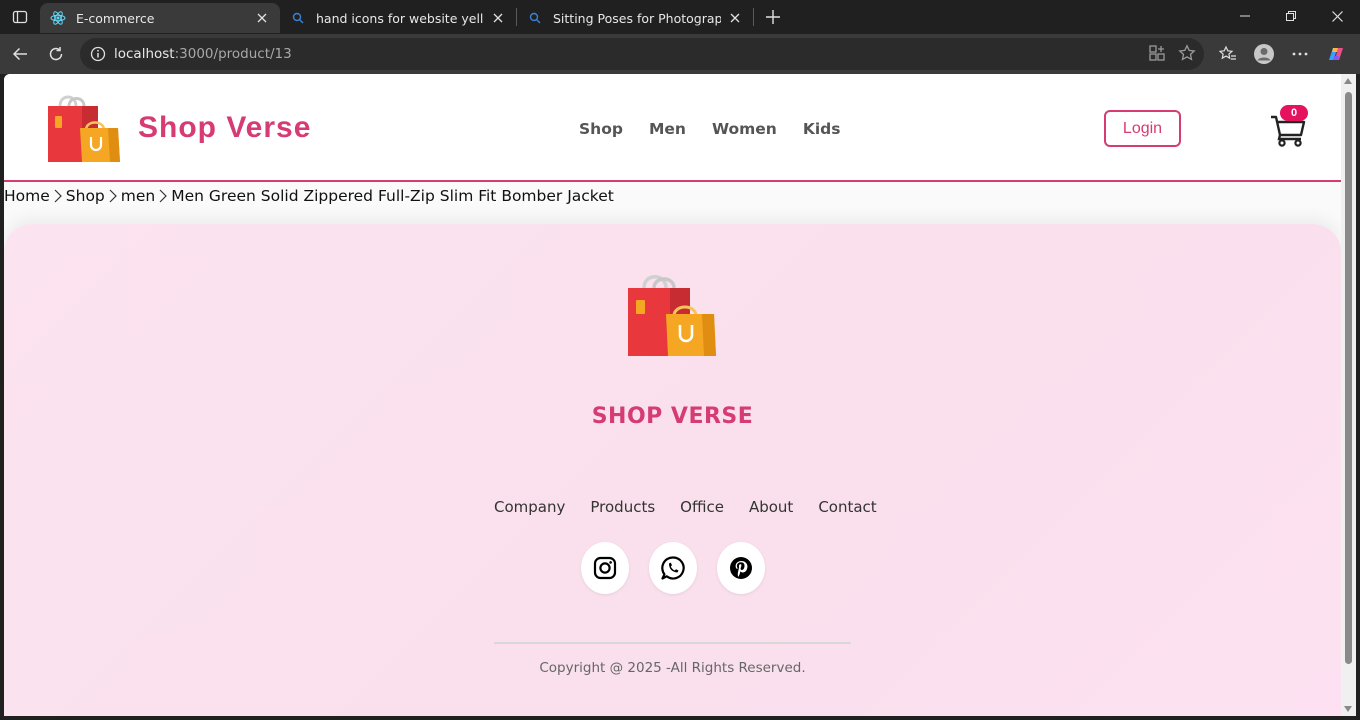  Describe the element at coordinates (773, 17) in the screenshot. I see `new-tab-icon` at that location.